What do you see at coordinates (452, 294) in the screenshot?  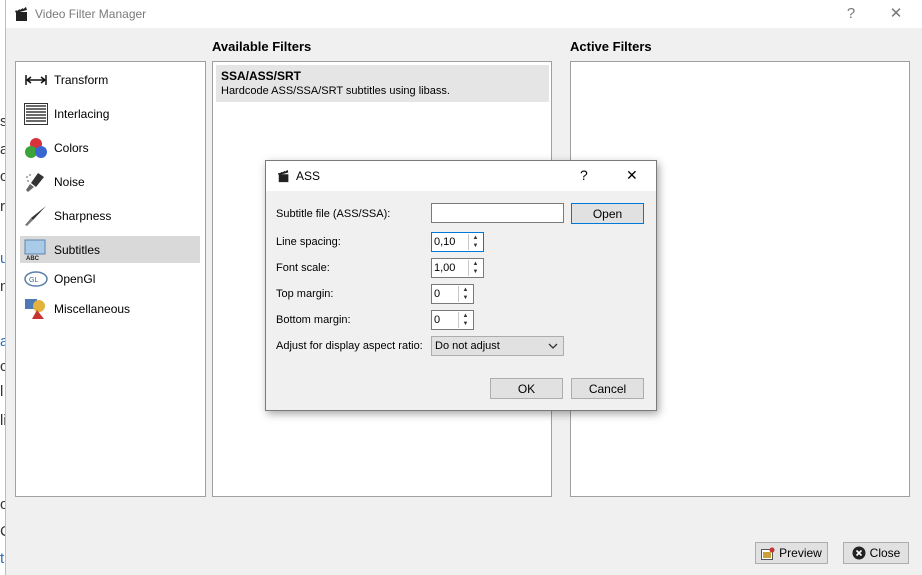 I see `top-margin-spinbox: 0 ▲ ▼` at bounding box center [452, 294].